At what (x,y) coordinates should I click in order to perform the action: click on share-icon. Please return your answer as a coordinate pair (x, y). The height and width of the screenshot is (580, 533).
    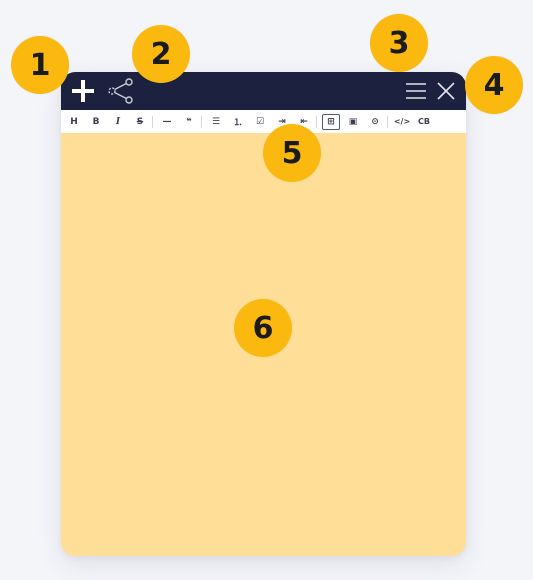
    Looking at the image, I should click on (120, 91).